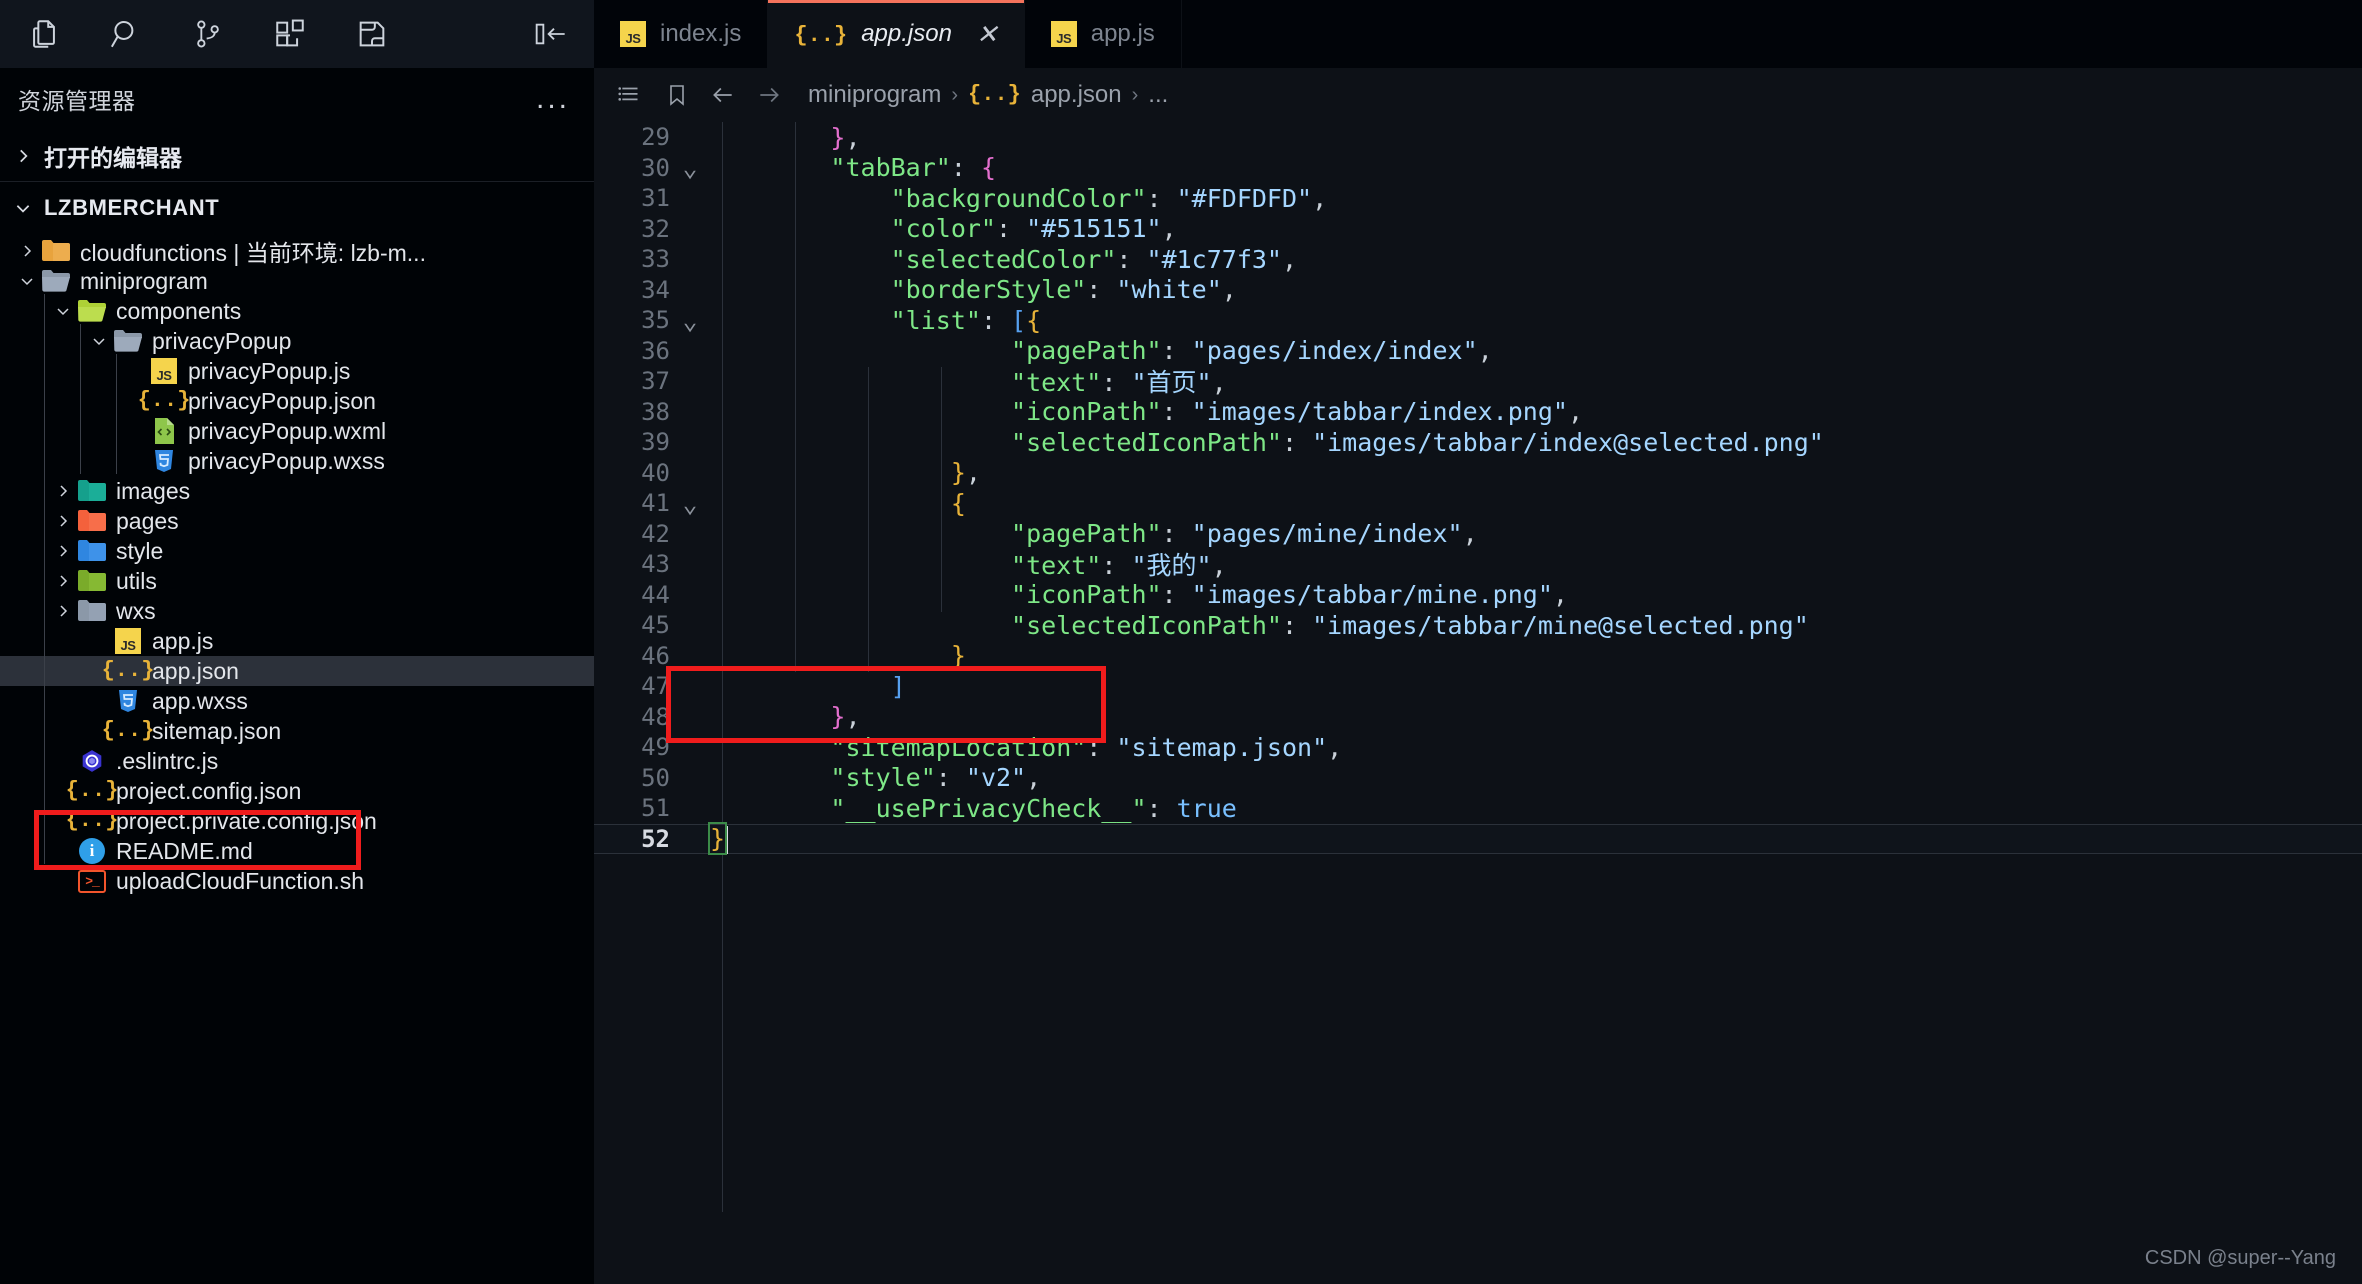 The image size is (2362, 1284). What do you see at coordinates (987, 34) in the screenshot?
I see `close-icon: ✕` at bounding box center [987, 34].